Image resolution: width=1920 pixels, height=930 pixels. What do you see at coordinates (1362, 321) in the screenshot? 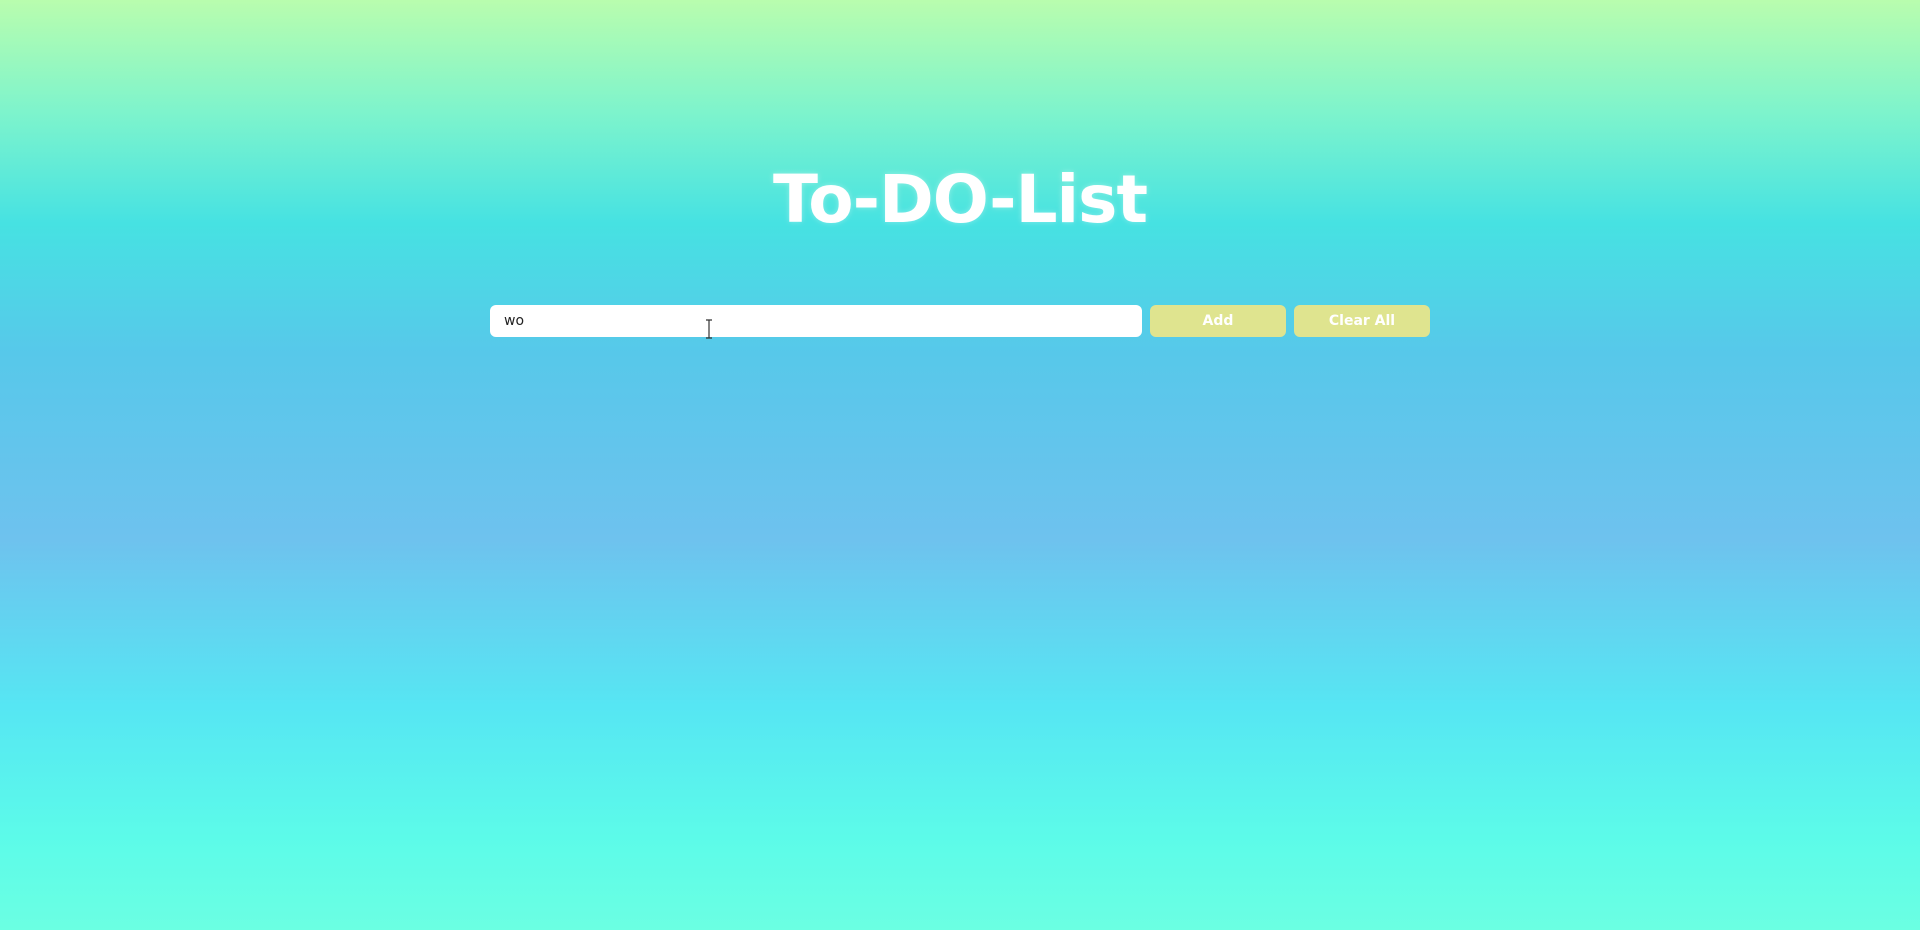
I see `clear-all-button: Clear All` at bounding box center [1362, 321].